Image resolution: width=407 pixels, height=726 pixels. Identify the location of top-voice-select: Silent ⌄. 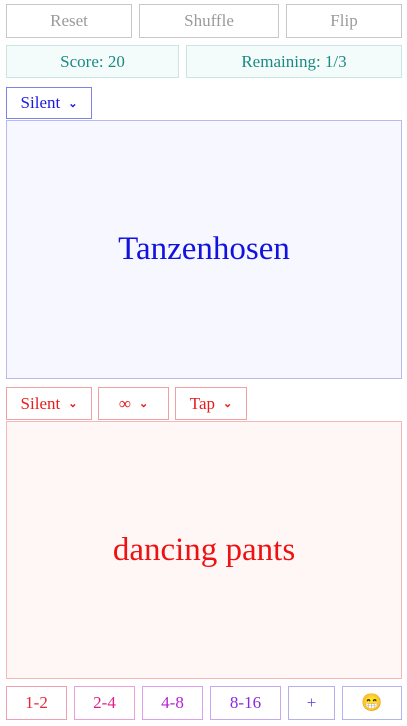
(49, 103).